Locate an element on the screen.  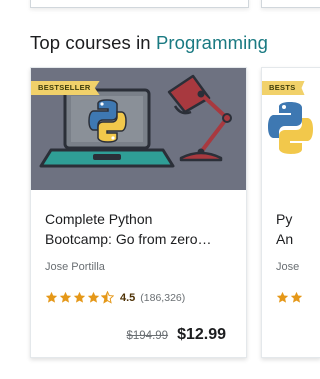
rating-row: 4.5 (186,326) is located at coordinates (115, 297).